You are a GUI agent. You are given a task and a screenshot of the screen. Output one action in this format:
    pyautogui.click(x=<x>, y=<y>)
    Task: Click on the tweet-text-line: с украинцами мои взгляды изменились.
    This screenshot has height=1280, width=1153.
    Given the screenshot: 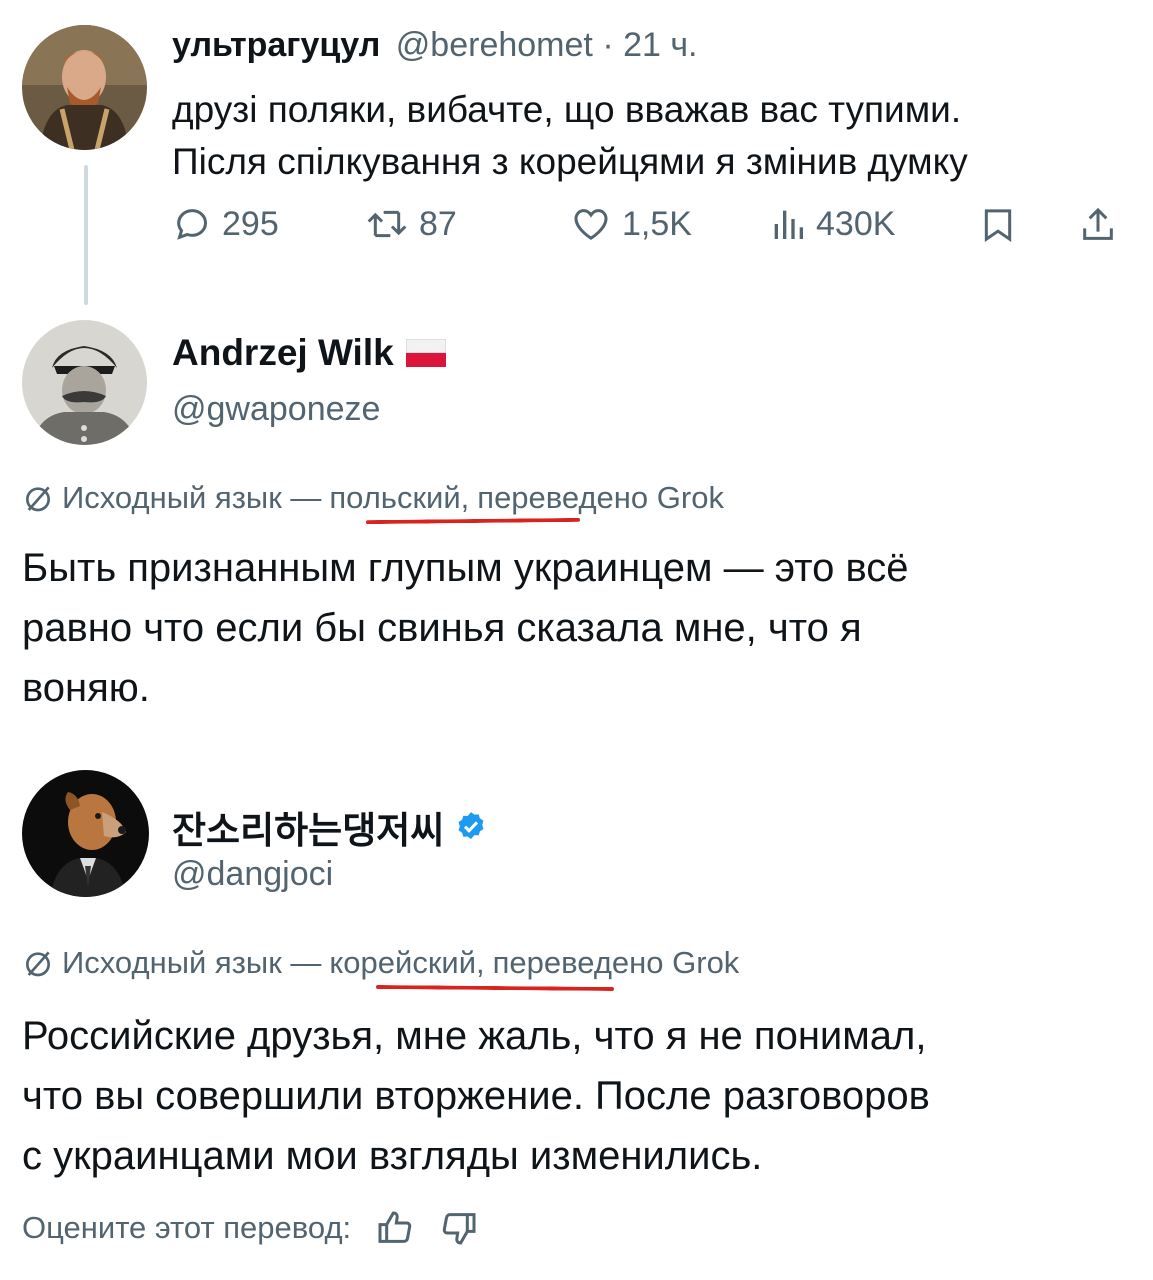 What is the action you would take?
    pyautogui.click(x=392, y=1156)
    